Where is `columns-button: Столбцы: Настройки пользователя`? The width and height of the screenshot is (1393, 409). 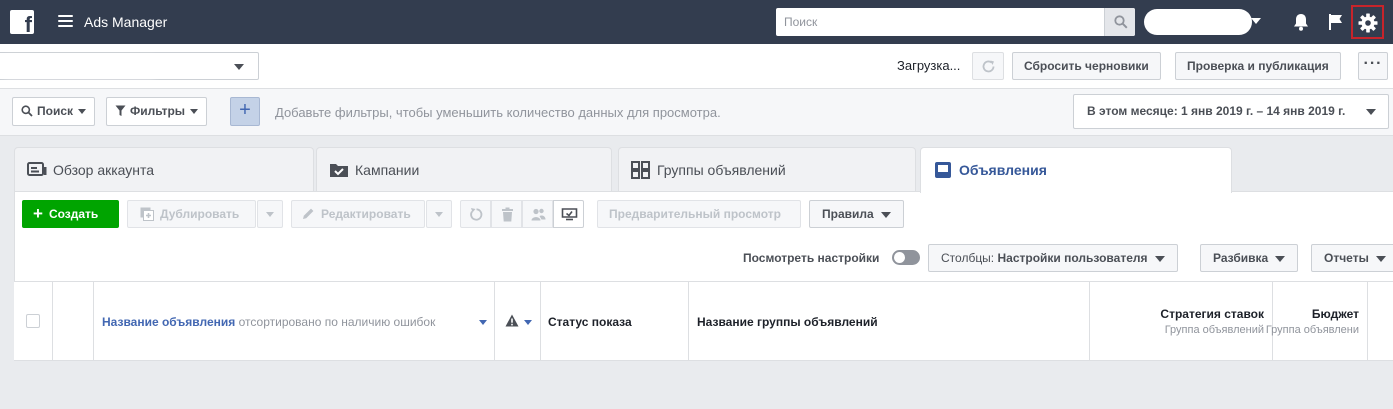 columns-button: Столбцы: Настройки пользователя is located at coordinates (1053, 258).